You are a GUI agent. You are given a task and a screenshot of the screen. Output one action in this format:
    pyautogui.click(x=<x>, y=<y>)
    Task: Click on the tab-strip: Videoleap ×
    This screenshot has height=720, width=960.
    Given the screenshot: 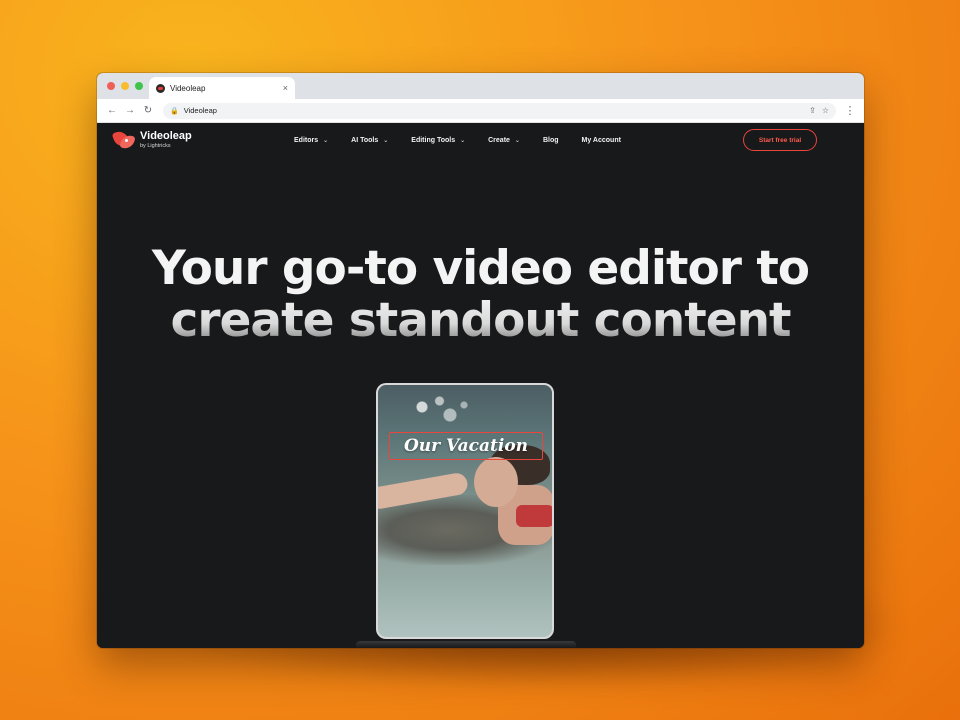 What is the action you would take?
    pyautogui.click(x=480, y=86)
    